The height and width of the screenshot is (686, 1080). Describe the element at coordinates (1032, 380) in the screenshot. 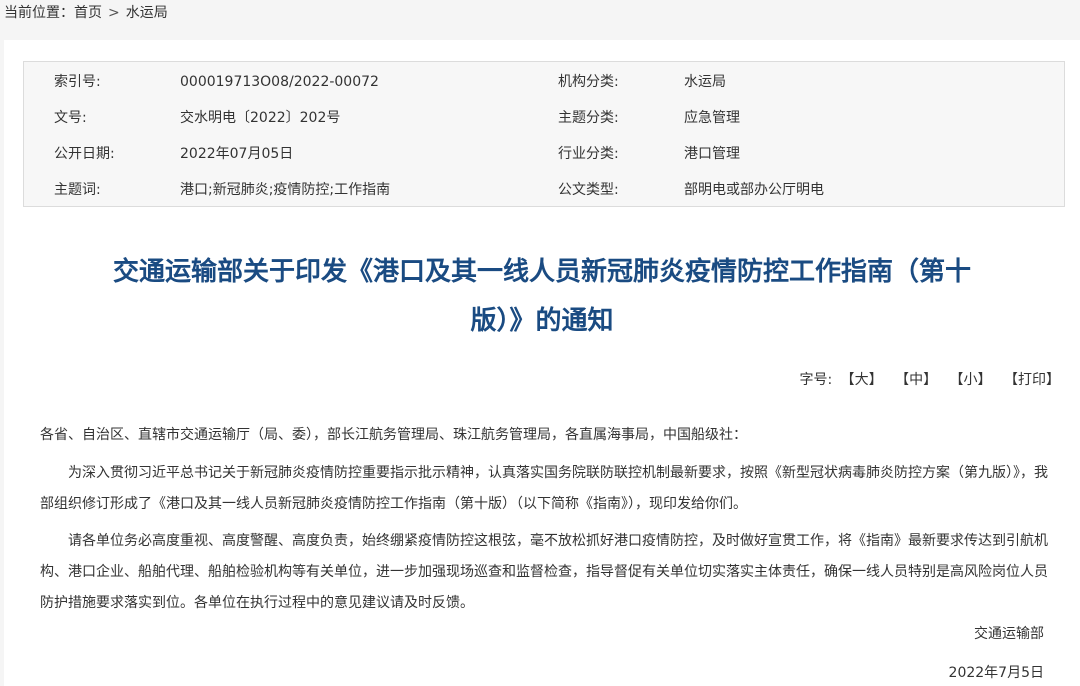

I see `print-button: 【打印】` at that location.